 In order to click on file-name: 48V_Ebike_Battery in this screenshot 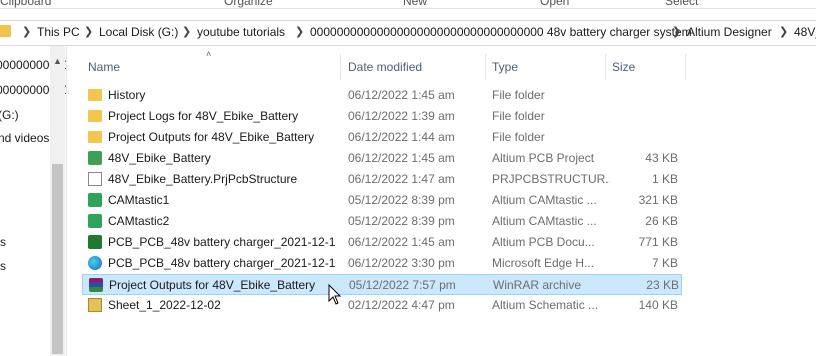, I will do `click(159, 158)`.